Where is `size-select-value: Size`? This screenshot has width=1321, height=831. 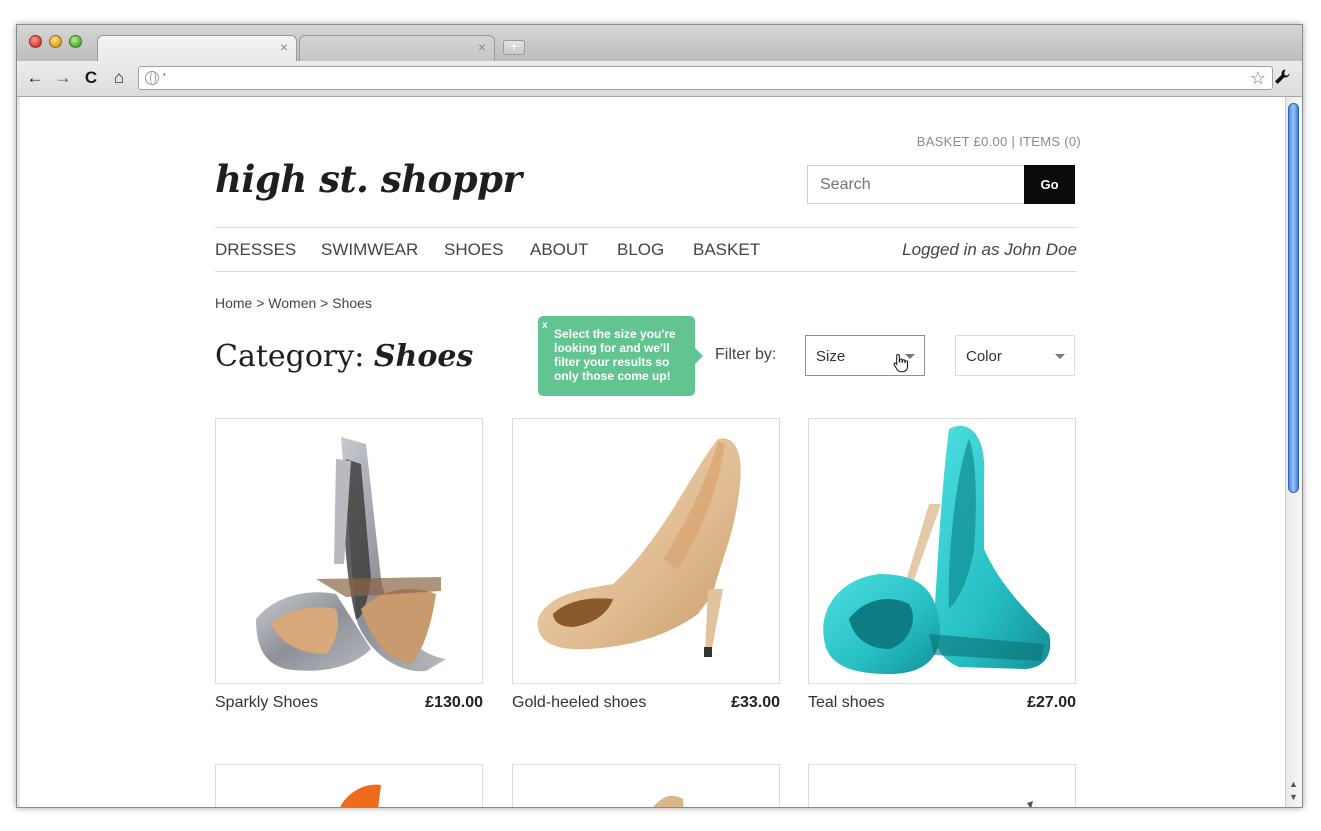 size-select-value: Size is located at coordinates (831, 356).